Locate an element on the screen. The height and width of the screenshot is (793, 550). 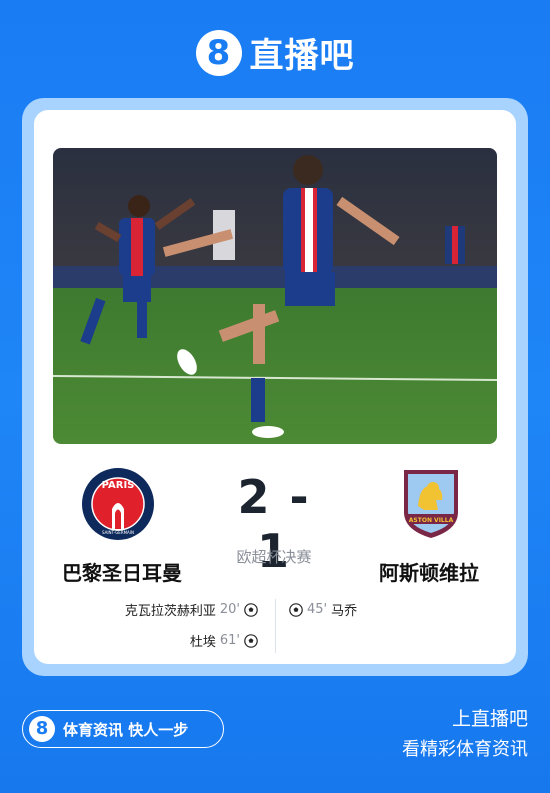
goal-minute: 45' is located at coordinates (317, 609).